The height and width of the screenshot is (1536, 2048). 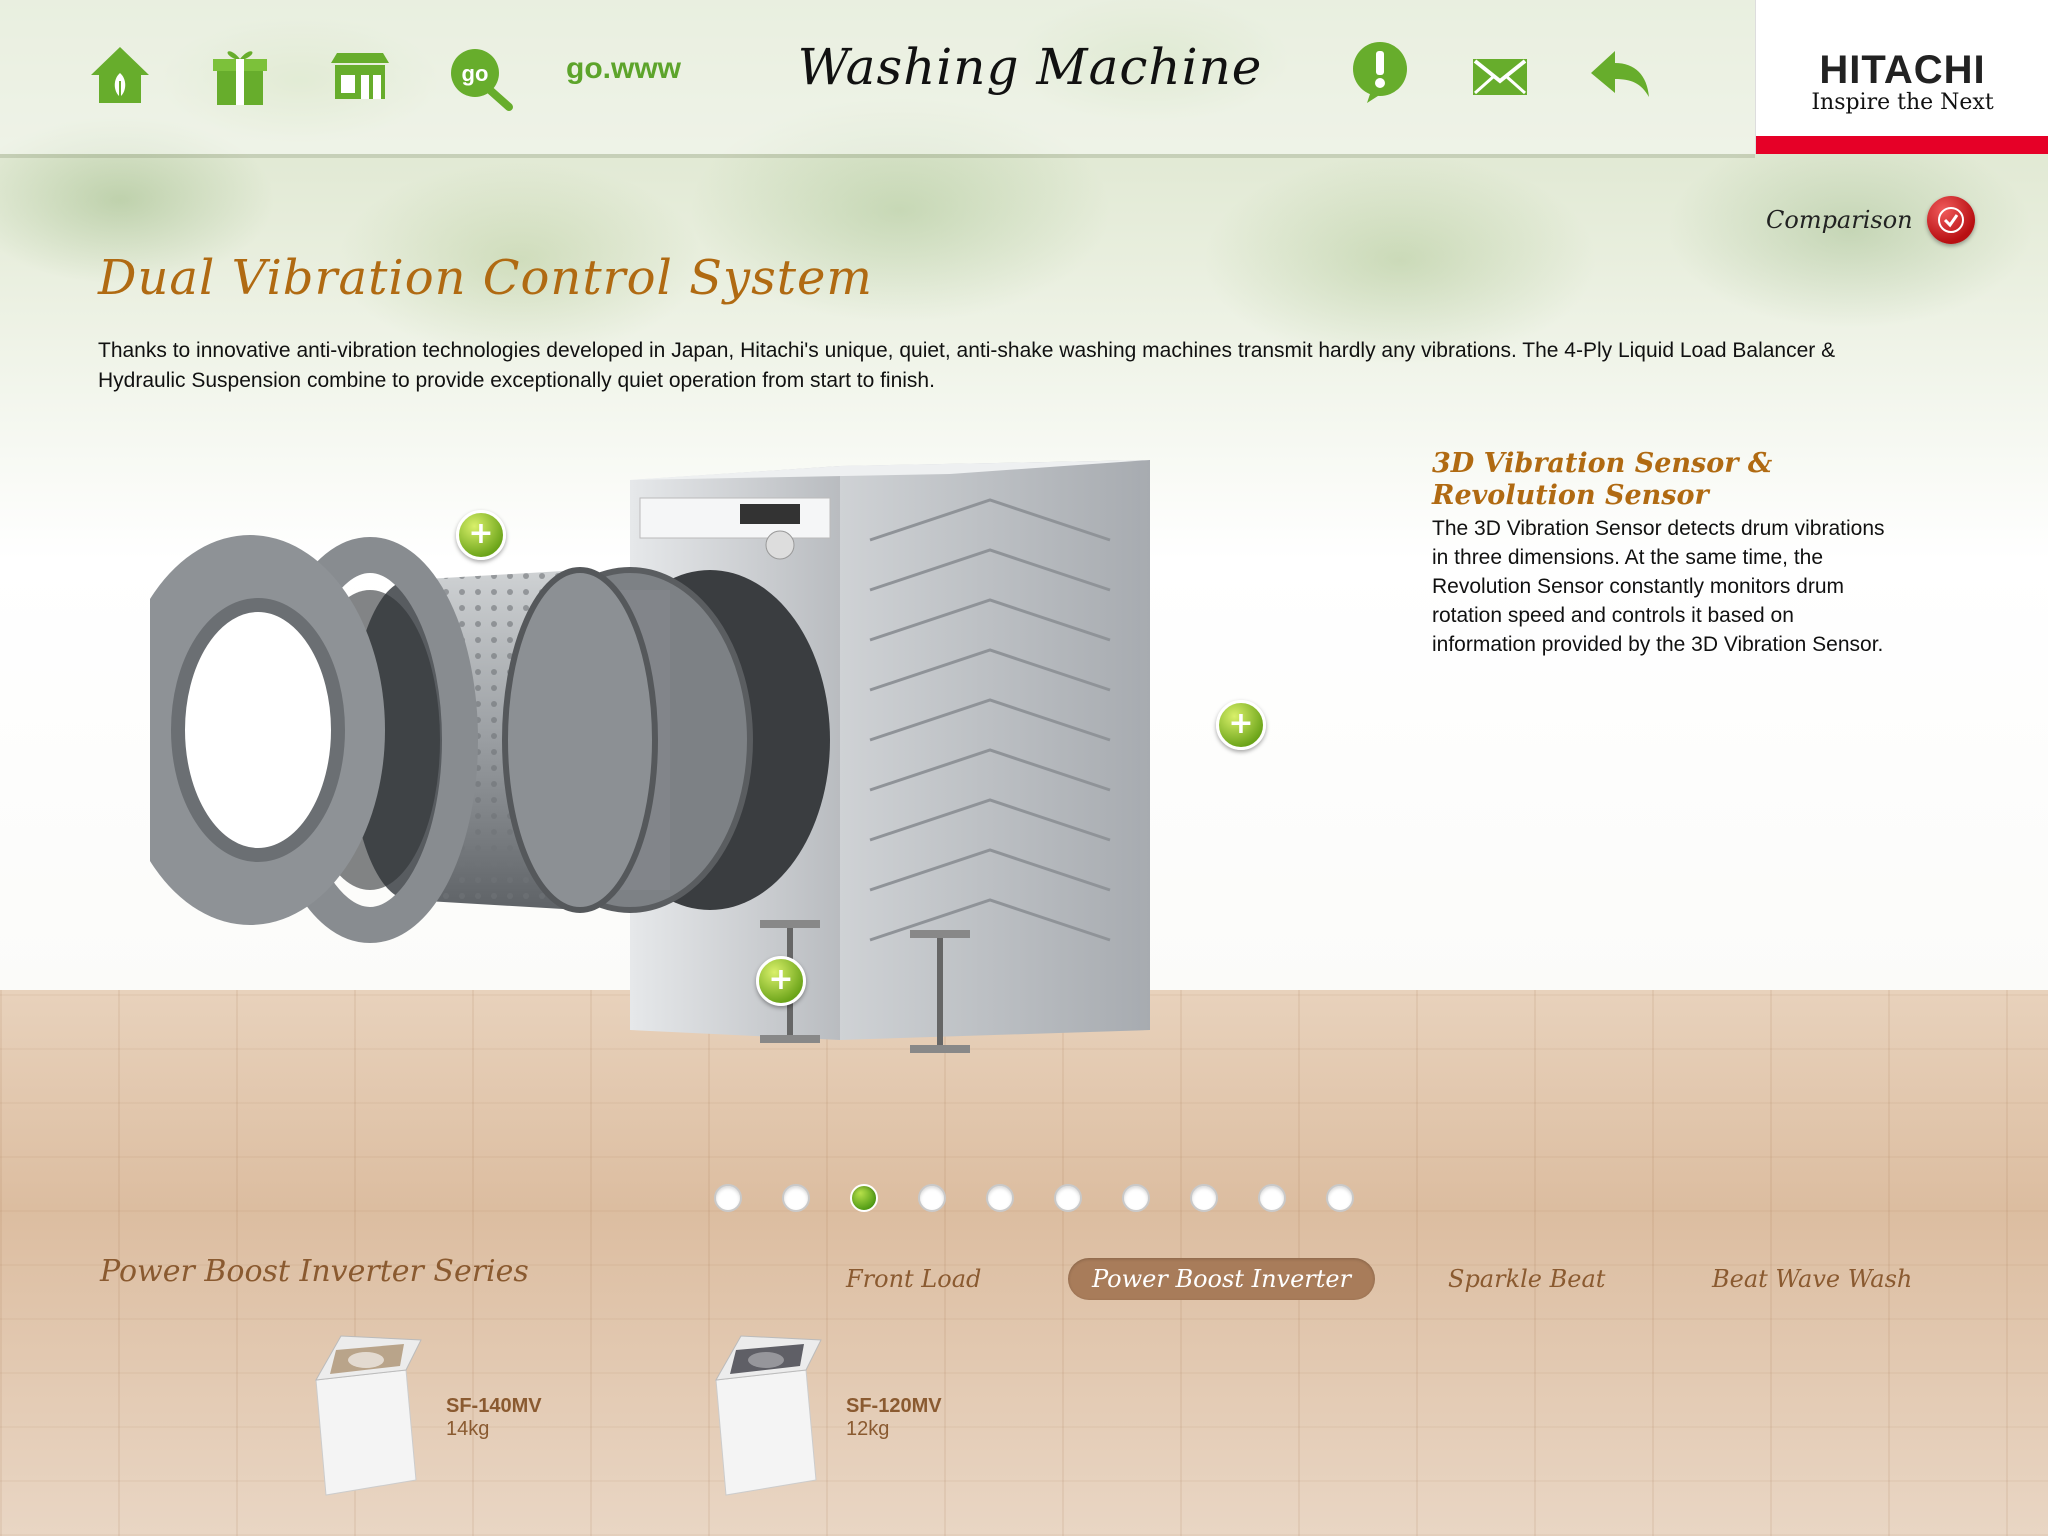 I want to click on product-capacity: 12kg, so click(x=868, y=1429).